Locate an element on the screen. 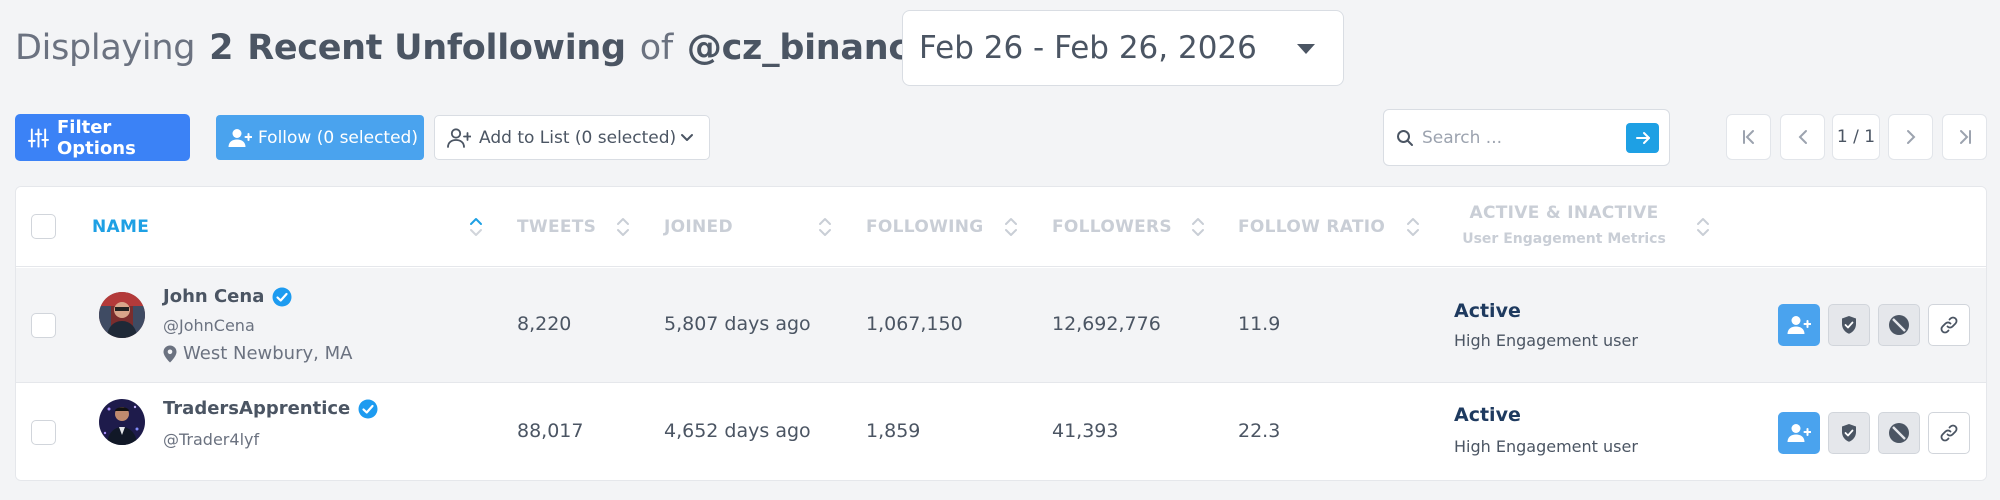 The width and height of the screenshot is (2000, 500). column-following: FOLLOWING is located at coordinates (925, 227).